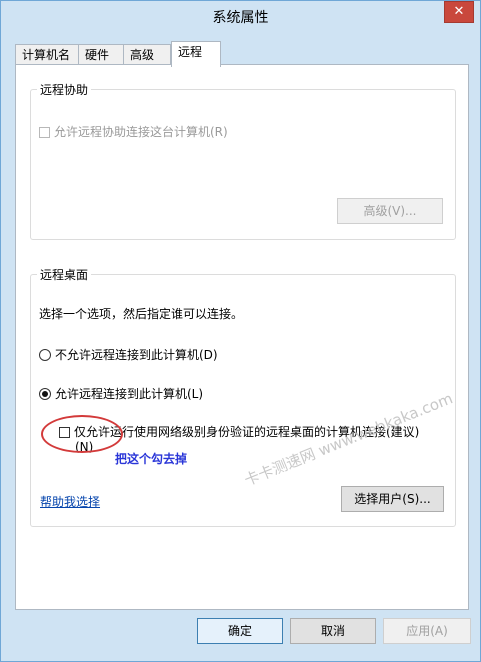 Image resolution: width=481 pixels, height=662 pixels. I want to click on title-bar: 系统属性 ✕, so click(240, 16).